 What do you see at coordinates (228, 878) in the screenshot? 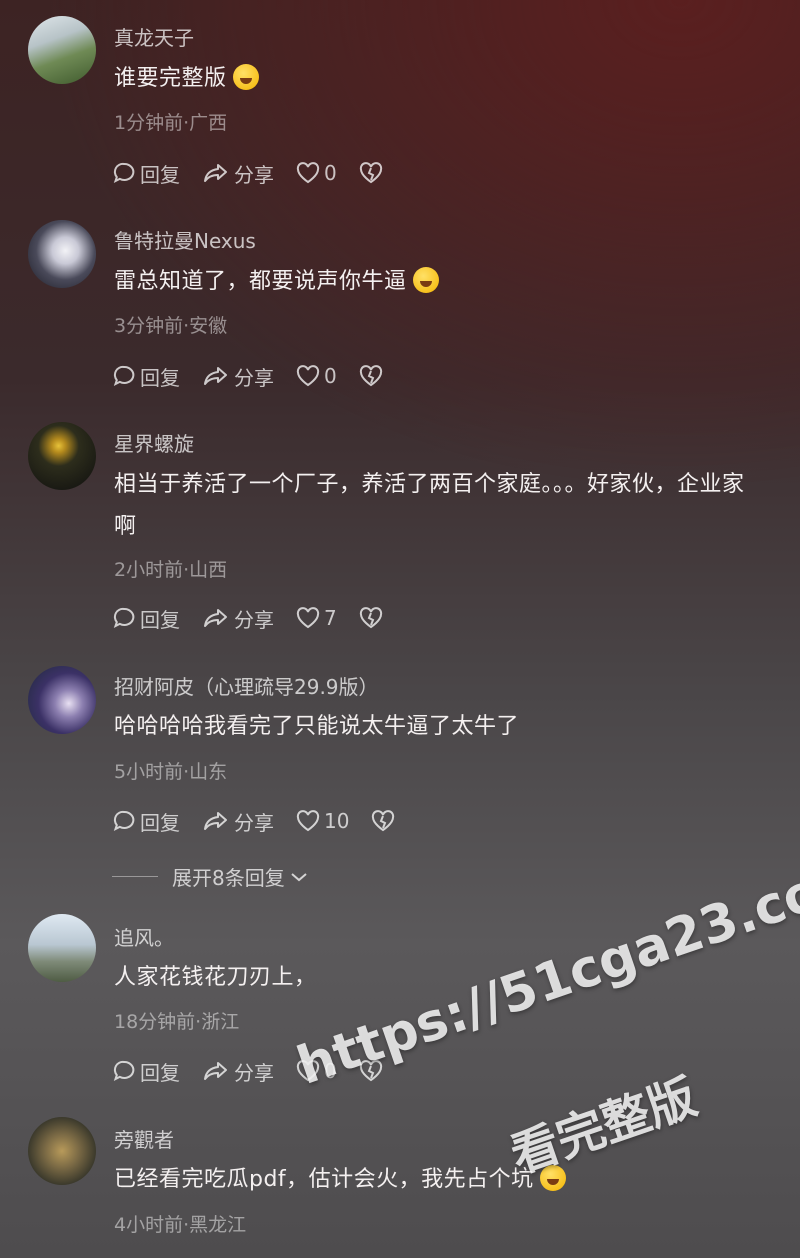
I see `expand-replies-label: 展开8条回复` at bounding box center [228, 878].